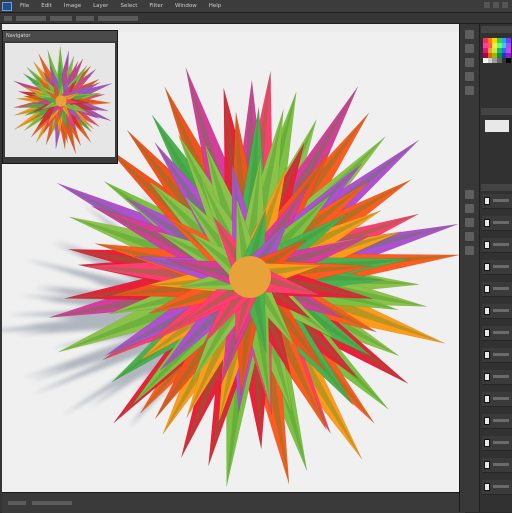 This screenshot has width=512, height=513. What do you see at coordinates (52, 503) in the screenshot?
I see `doc-info` at bounding box center [52, 503].